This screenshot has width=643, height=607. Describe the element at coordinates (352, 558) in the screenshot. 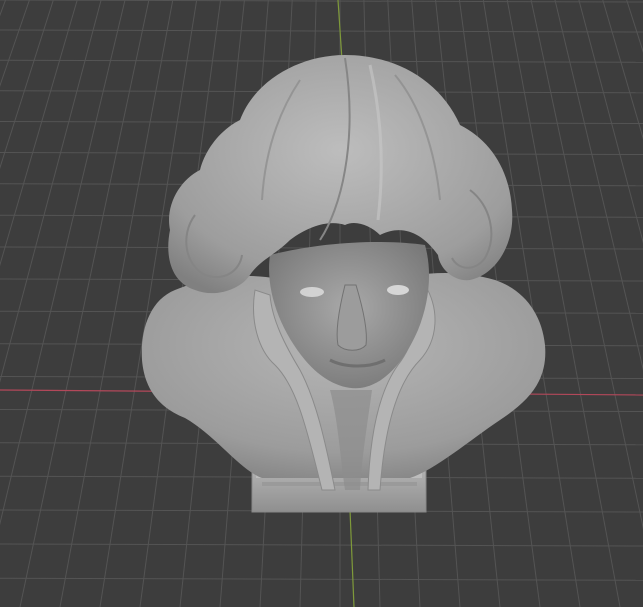

I see `y-axis-line-lower` at that location.